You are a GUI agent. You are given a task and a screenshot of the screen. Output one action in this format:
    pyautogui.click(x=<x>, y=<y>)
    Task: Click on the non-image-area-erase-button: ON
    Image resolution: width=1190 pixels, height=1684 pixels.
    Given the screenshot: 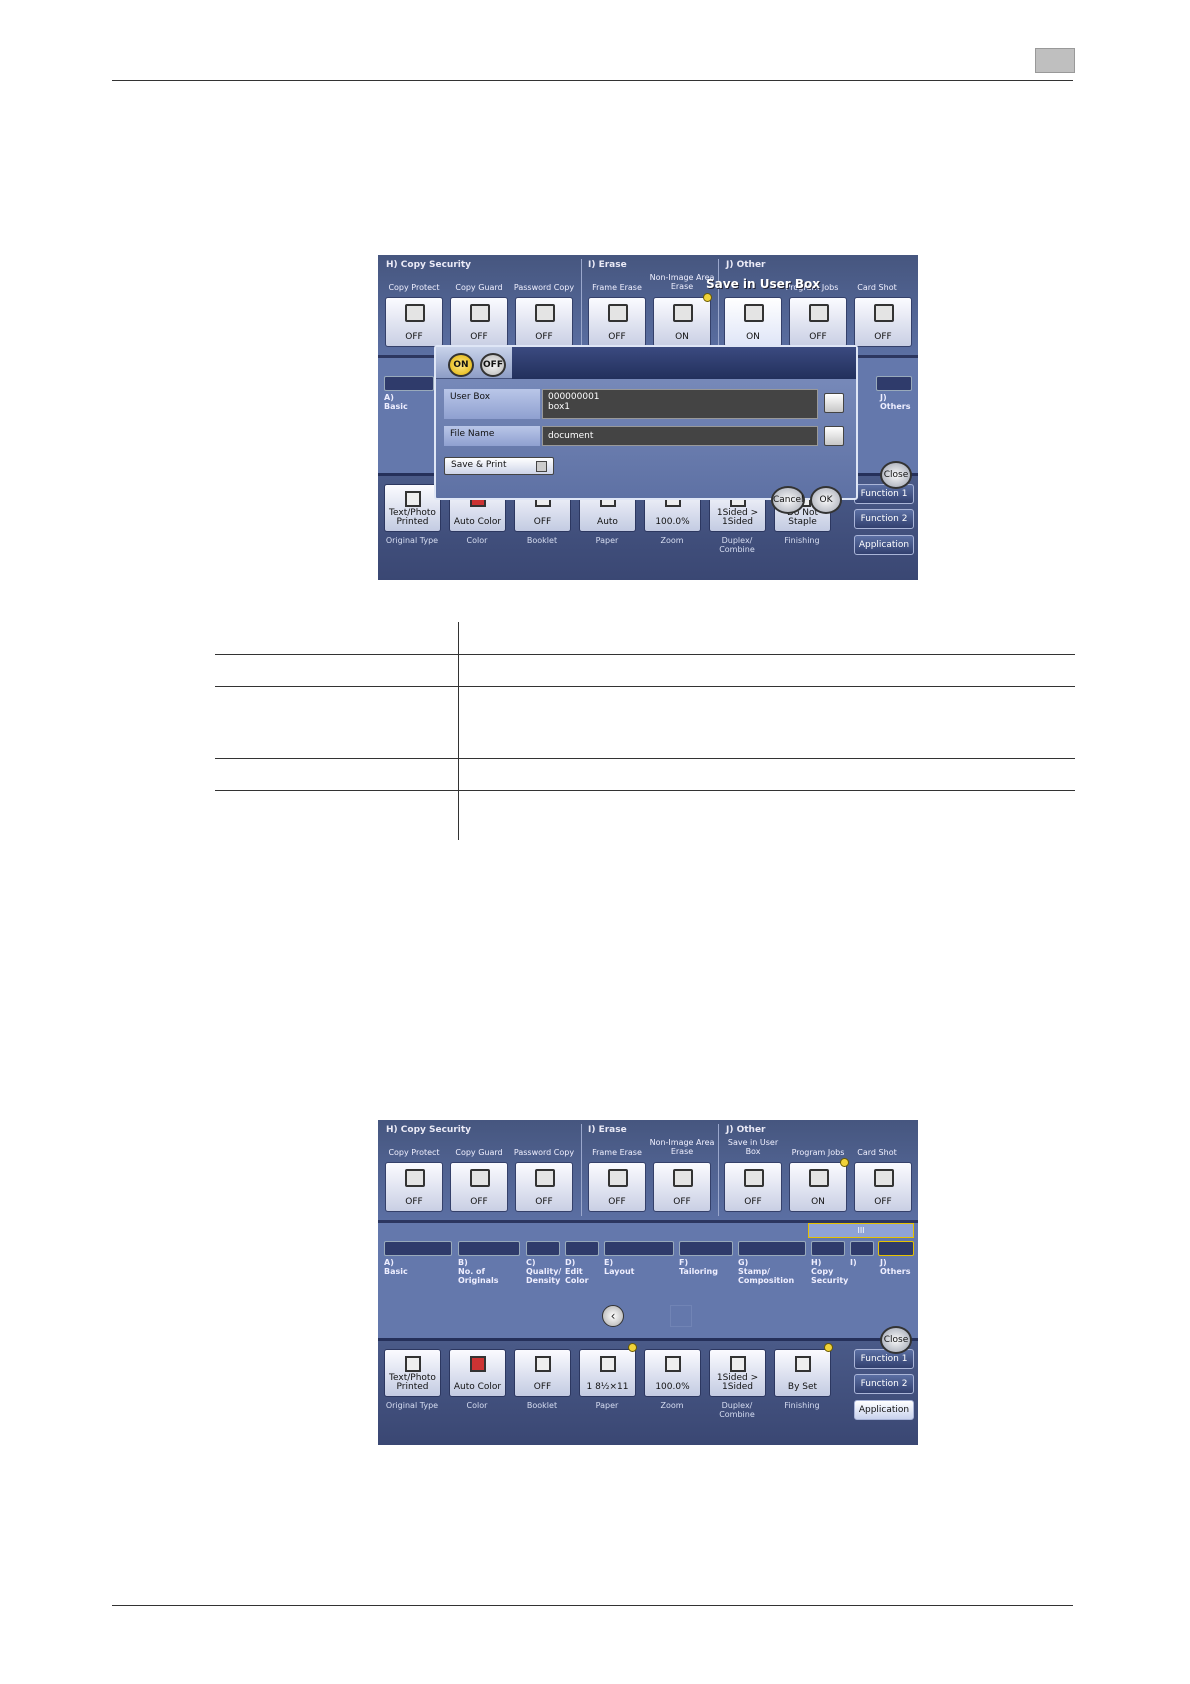 What is the action you would take?
    pyautogui.click(x=682, y=322)
    